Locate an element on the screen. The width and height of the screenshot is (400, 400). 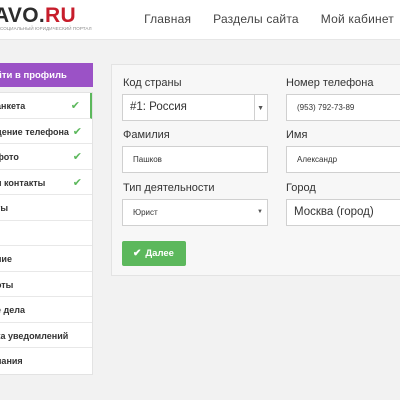
city-input: Москва (город) is located at coordinates (343, 212).